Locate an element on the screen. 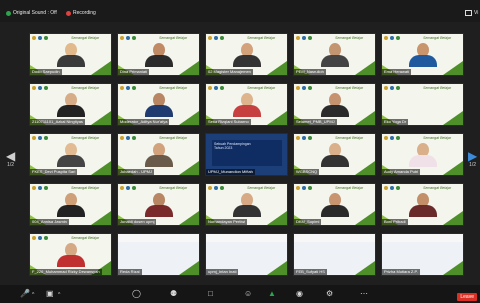 This screenshot has height=303, width=480. apps-icon: ⚙ is located at coordinates (329, 293).